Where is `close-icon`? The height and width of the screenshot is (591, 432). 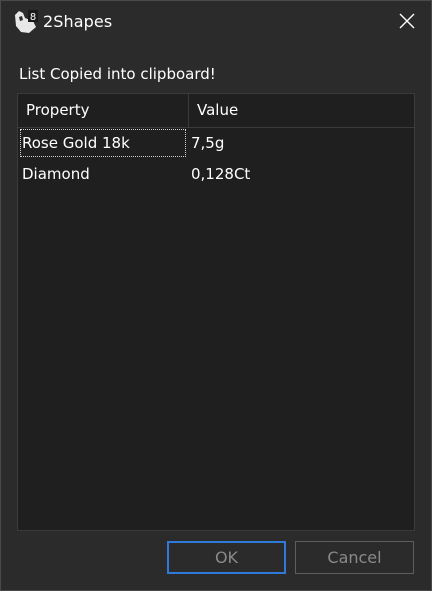 close-icon is located at coordinates (407, 23).